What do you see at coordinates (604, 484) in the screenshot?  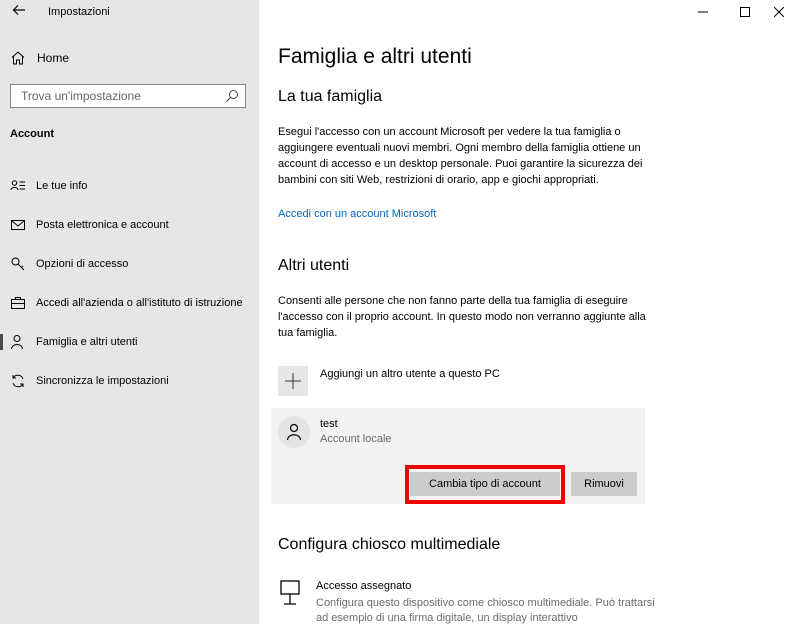 I see `remove-button: Rimuovi` at bounding box center [604, 484].